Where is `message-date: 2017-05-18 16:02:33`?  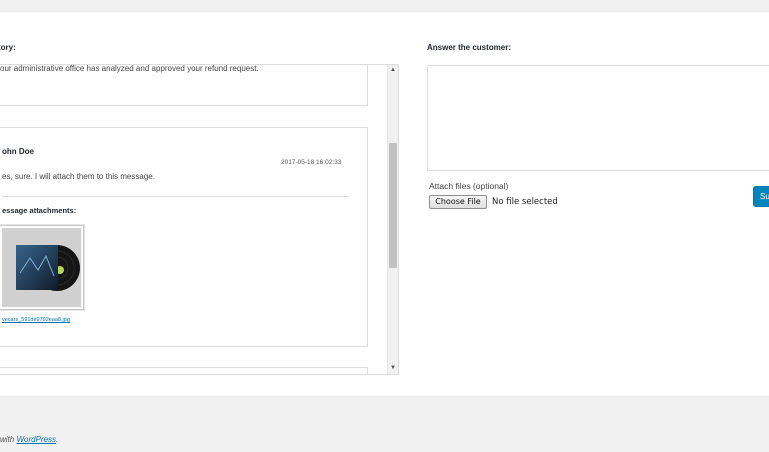 message-date: 2017-05-18 16:02:33 is located at coordinates (311, 162).